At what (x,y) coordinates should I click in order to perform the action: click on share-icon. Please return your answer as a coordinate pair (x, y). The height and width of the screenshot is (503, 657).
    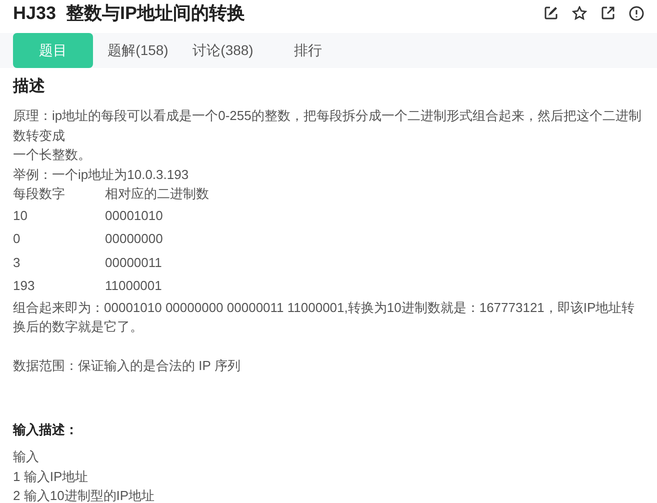
    Looking at the image, I should click on (608, 13).